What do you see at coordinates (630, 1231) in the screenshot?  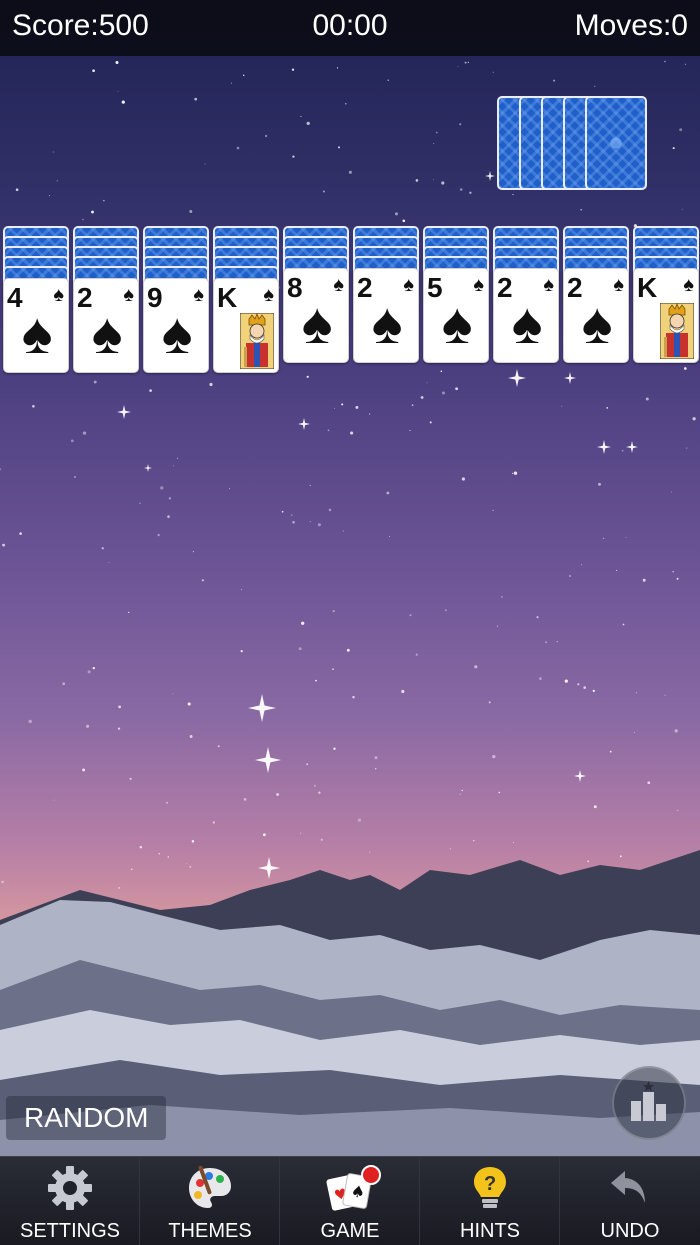 I see `undo-label: UNDO` at bounding box center [630, 1231].